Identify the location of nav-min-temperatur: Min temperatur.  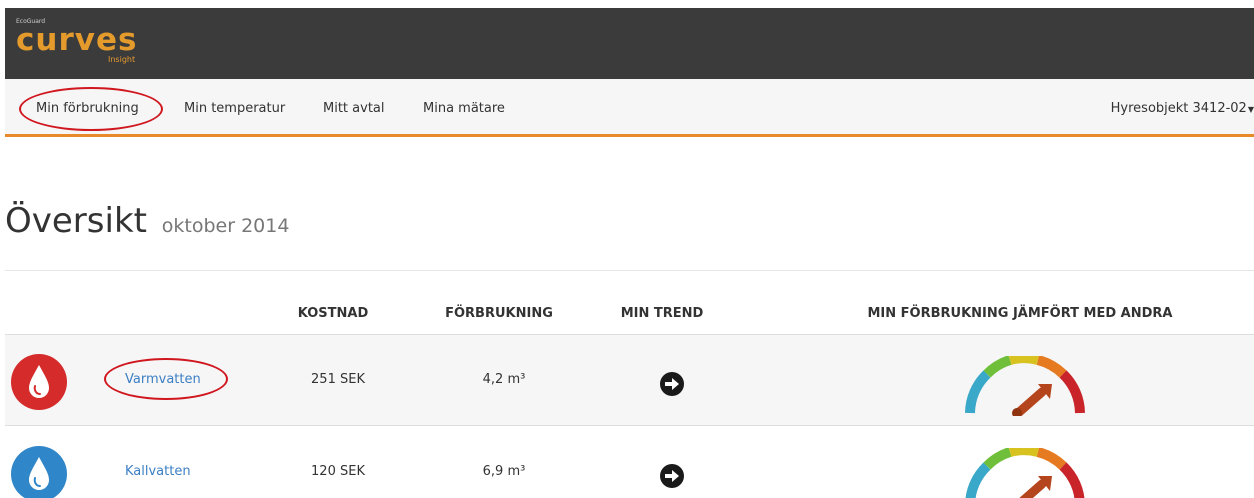
(234, 108).